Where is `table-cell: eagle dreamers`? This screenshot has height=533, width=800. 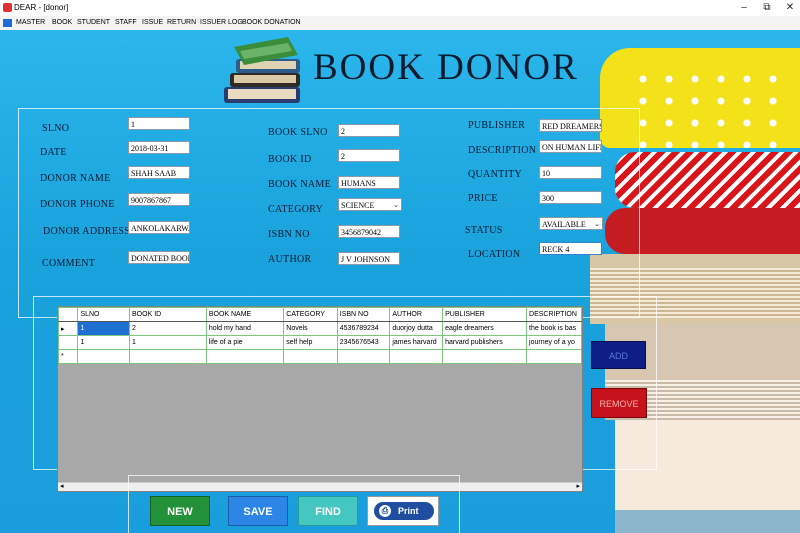 table-cell: eagle dreamers is located at coordinates (485, 328).